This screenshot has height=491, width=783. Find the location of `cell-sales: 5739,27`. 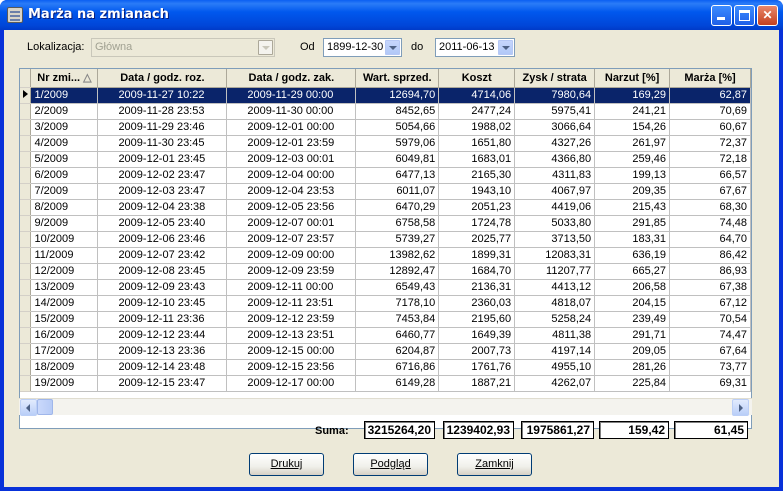

cell-sales: 5739,27 is located at coordinates (397, 239).